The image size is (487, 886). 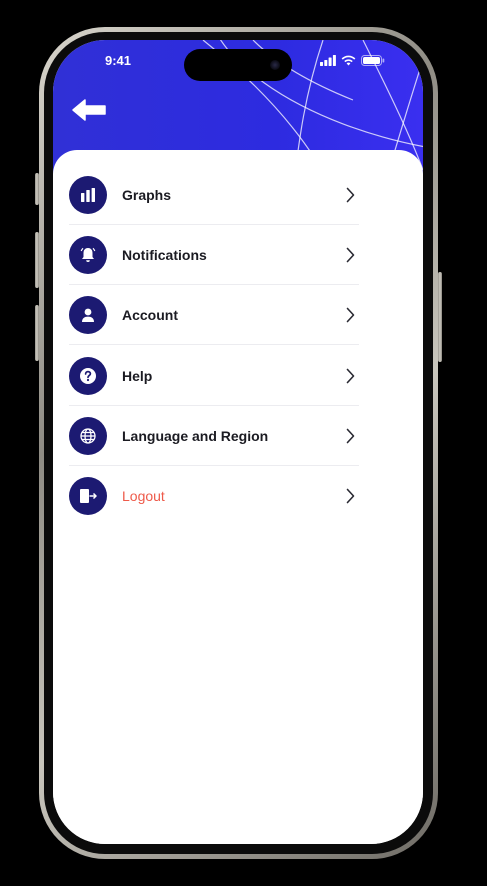 I want to click on camera-icon, so click(x=275, y=65).